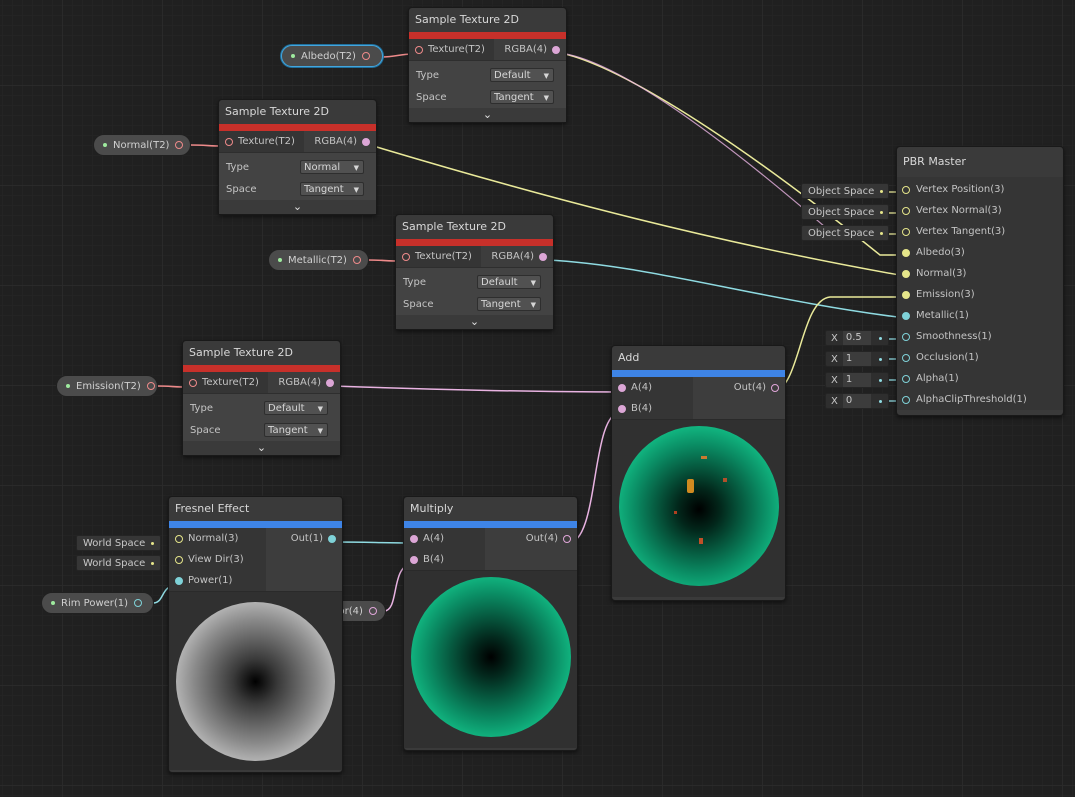 Image resolution: width=1075 pixels, height=797 pixels. What do you see at coordinates (454, 226) in the screenshot?
I see `node-title: Sample Texture 2D` at bounding box center [454, 226].